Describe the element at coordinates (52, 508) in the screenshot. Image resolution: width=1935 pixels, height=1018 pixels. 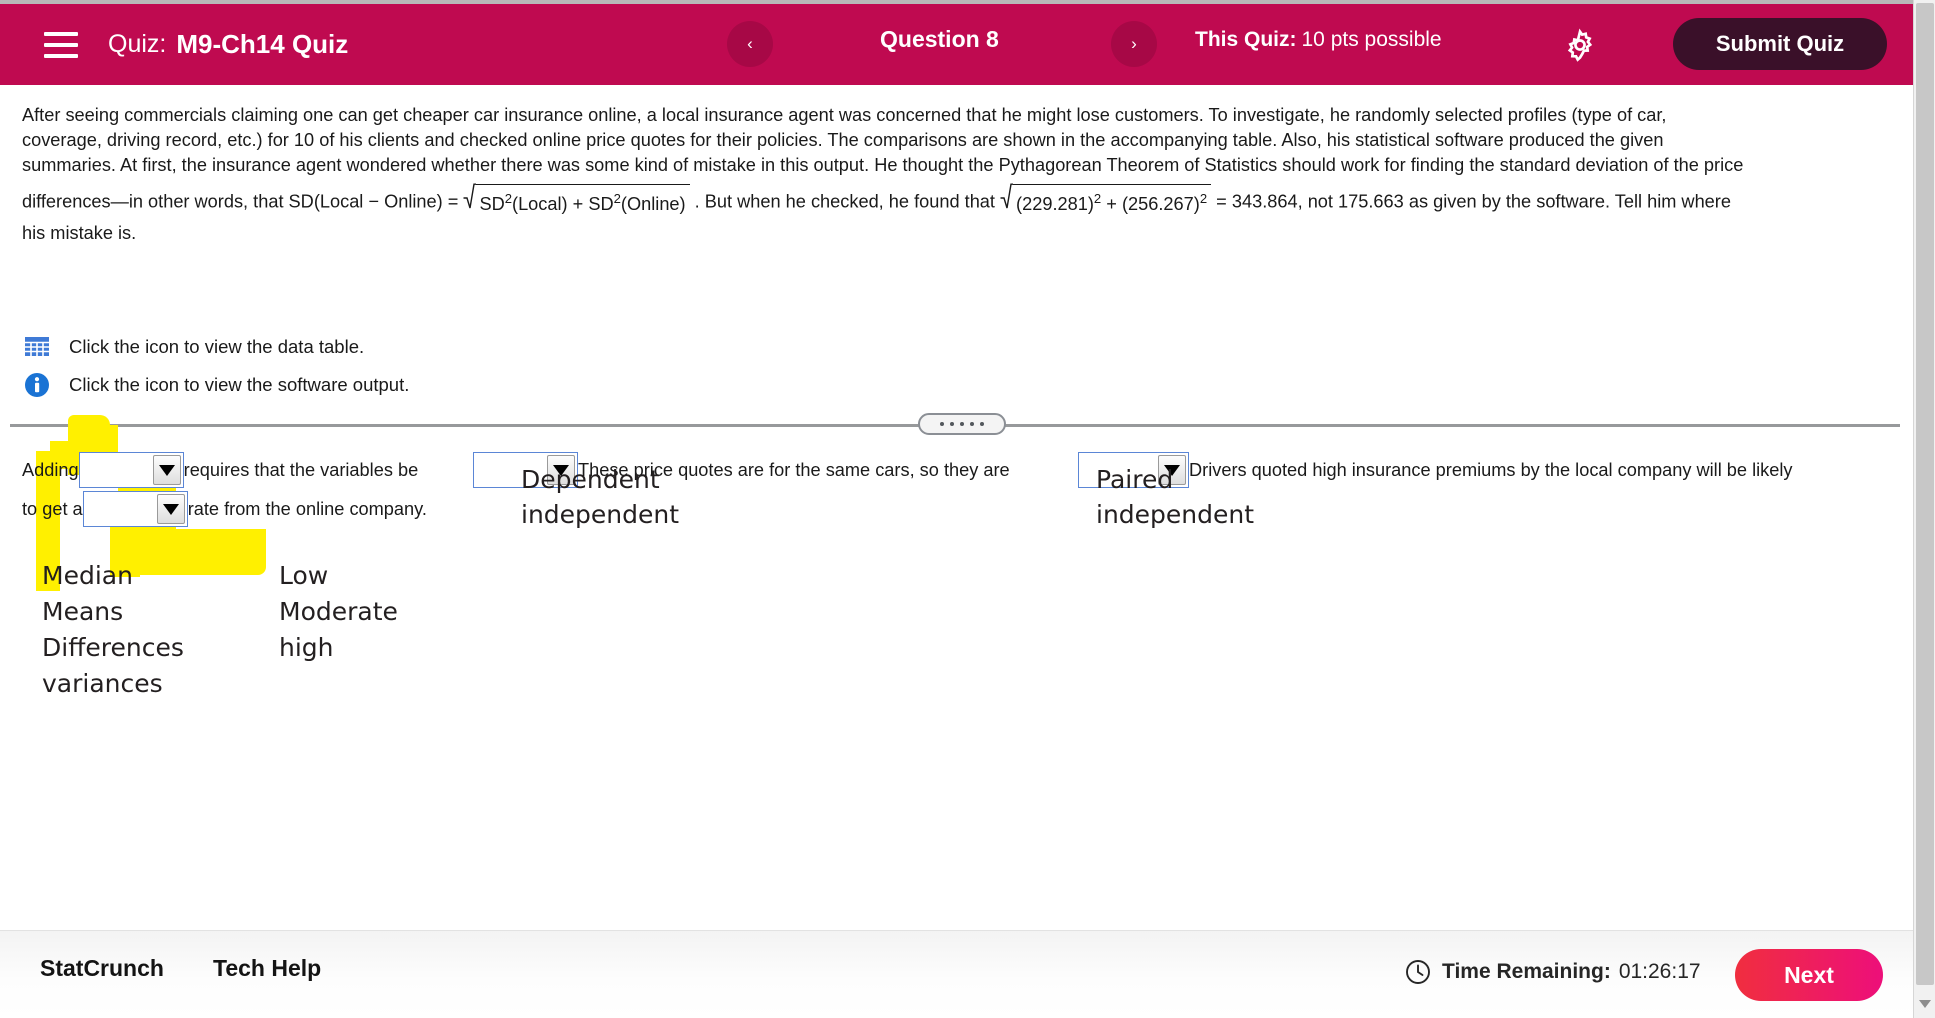
I see `answer-text-to-get-a: to get a` at that location.